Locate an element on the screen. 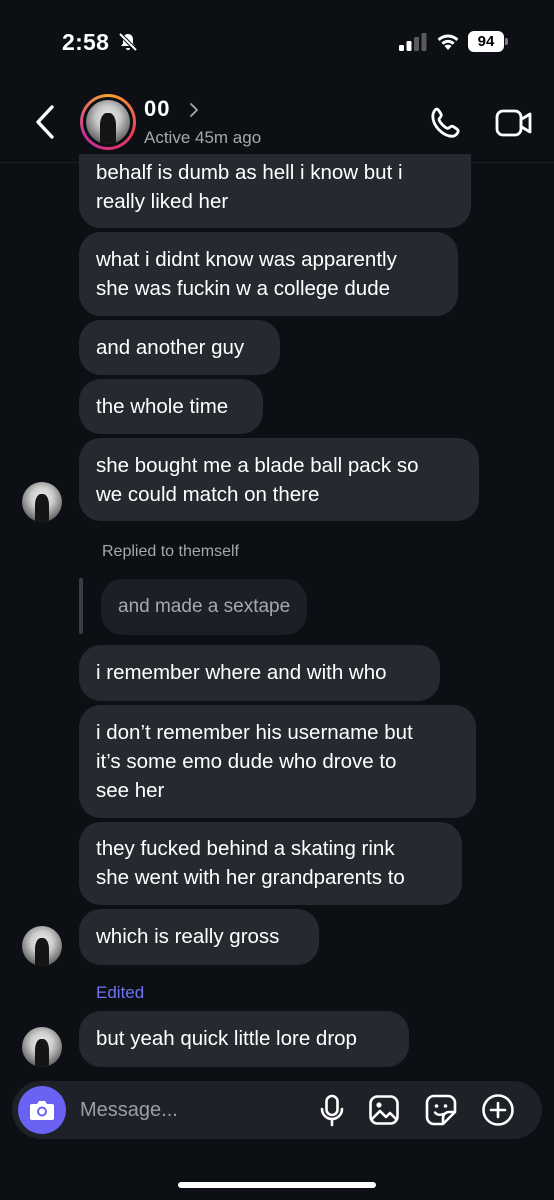 This screenshot has width=554, height=1200. reply-bar is located at coordinates (81, 606).